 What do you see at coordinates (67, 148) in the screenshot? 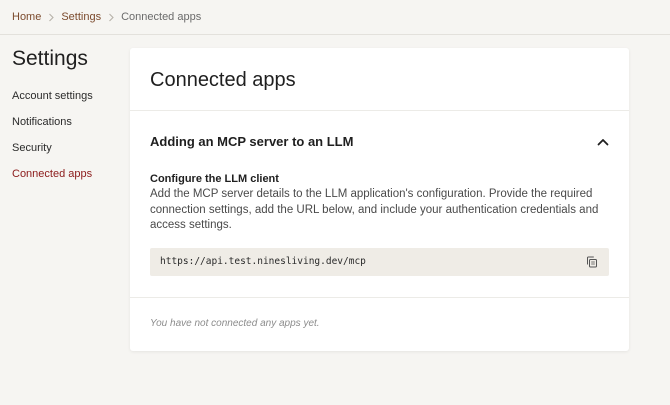
I see `sidebar-item-security: Security` at bounding box center [67, 148].